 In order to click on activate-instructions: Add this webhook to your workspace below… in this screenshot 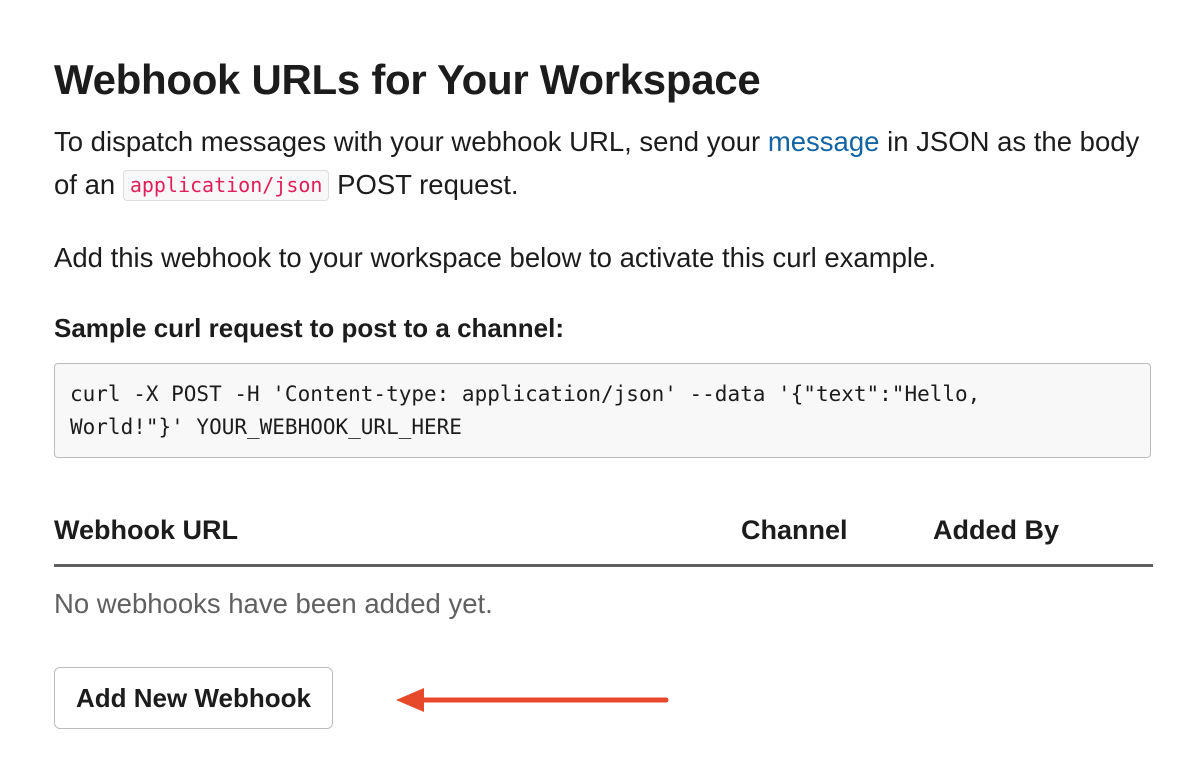, I will do `click(495, 257)`.